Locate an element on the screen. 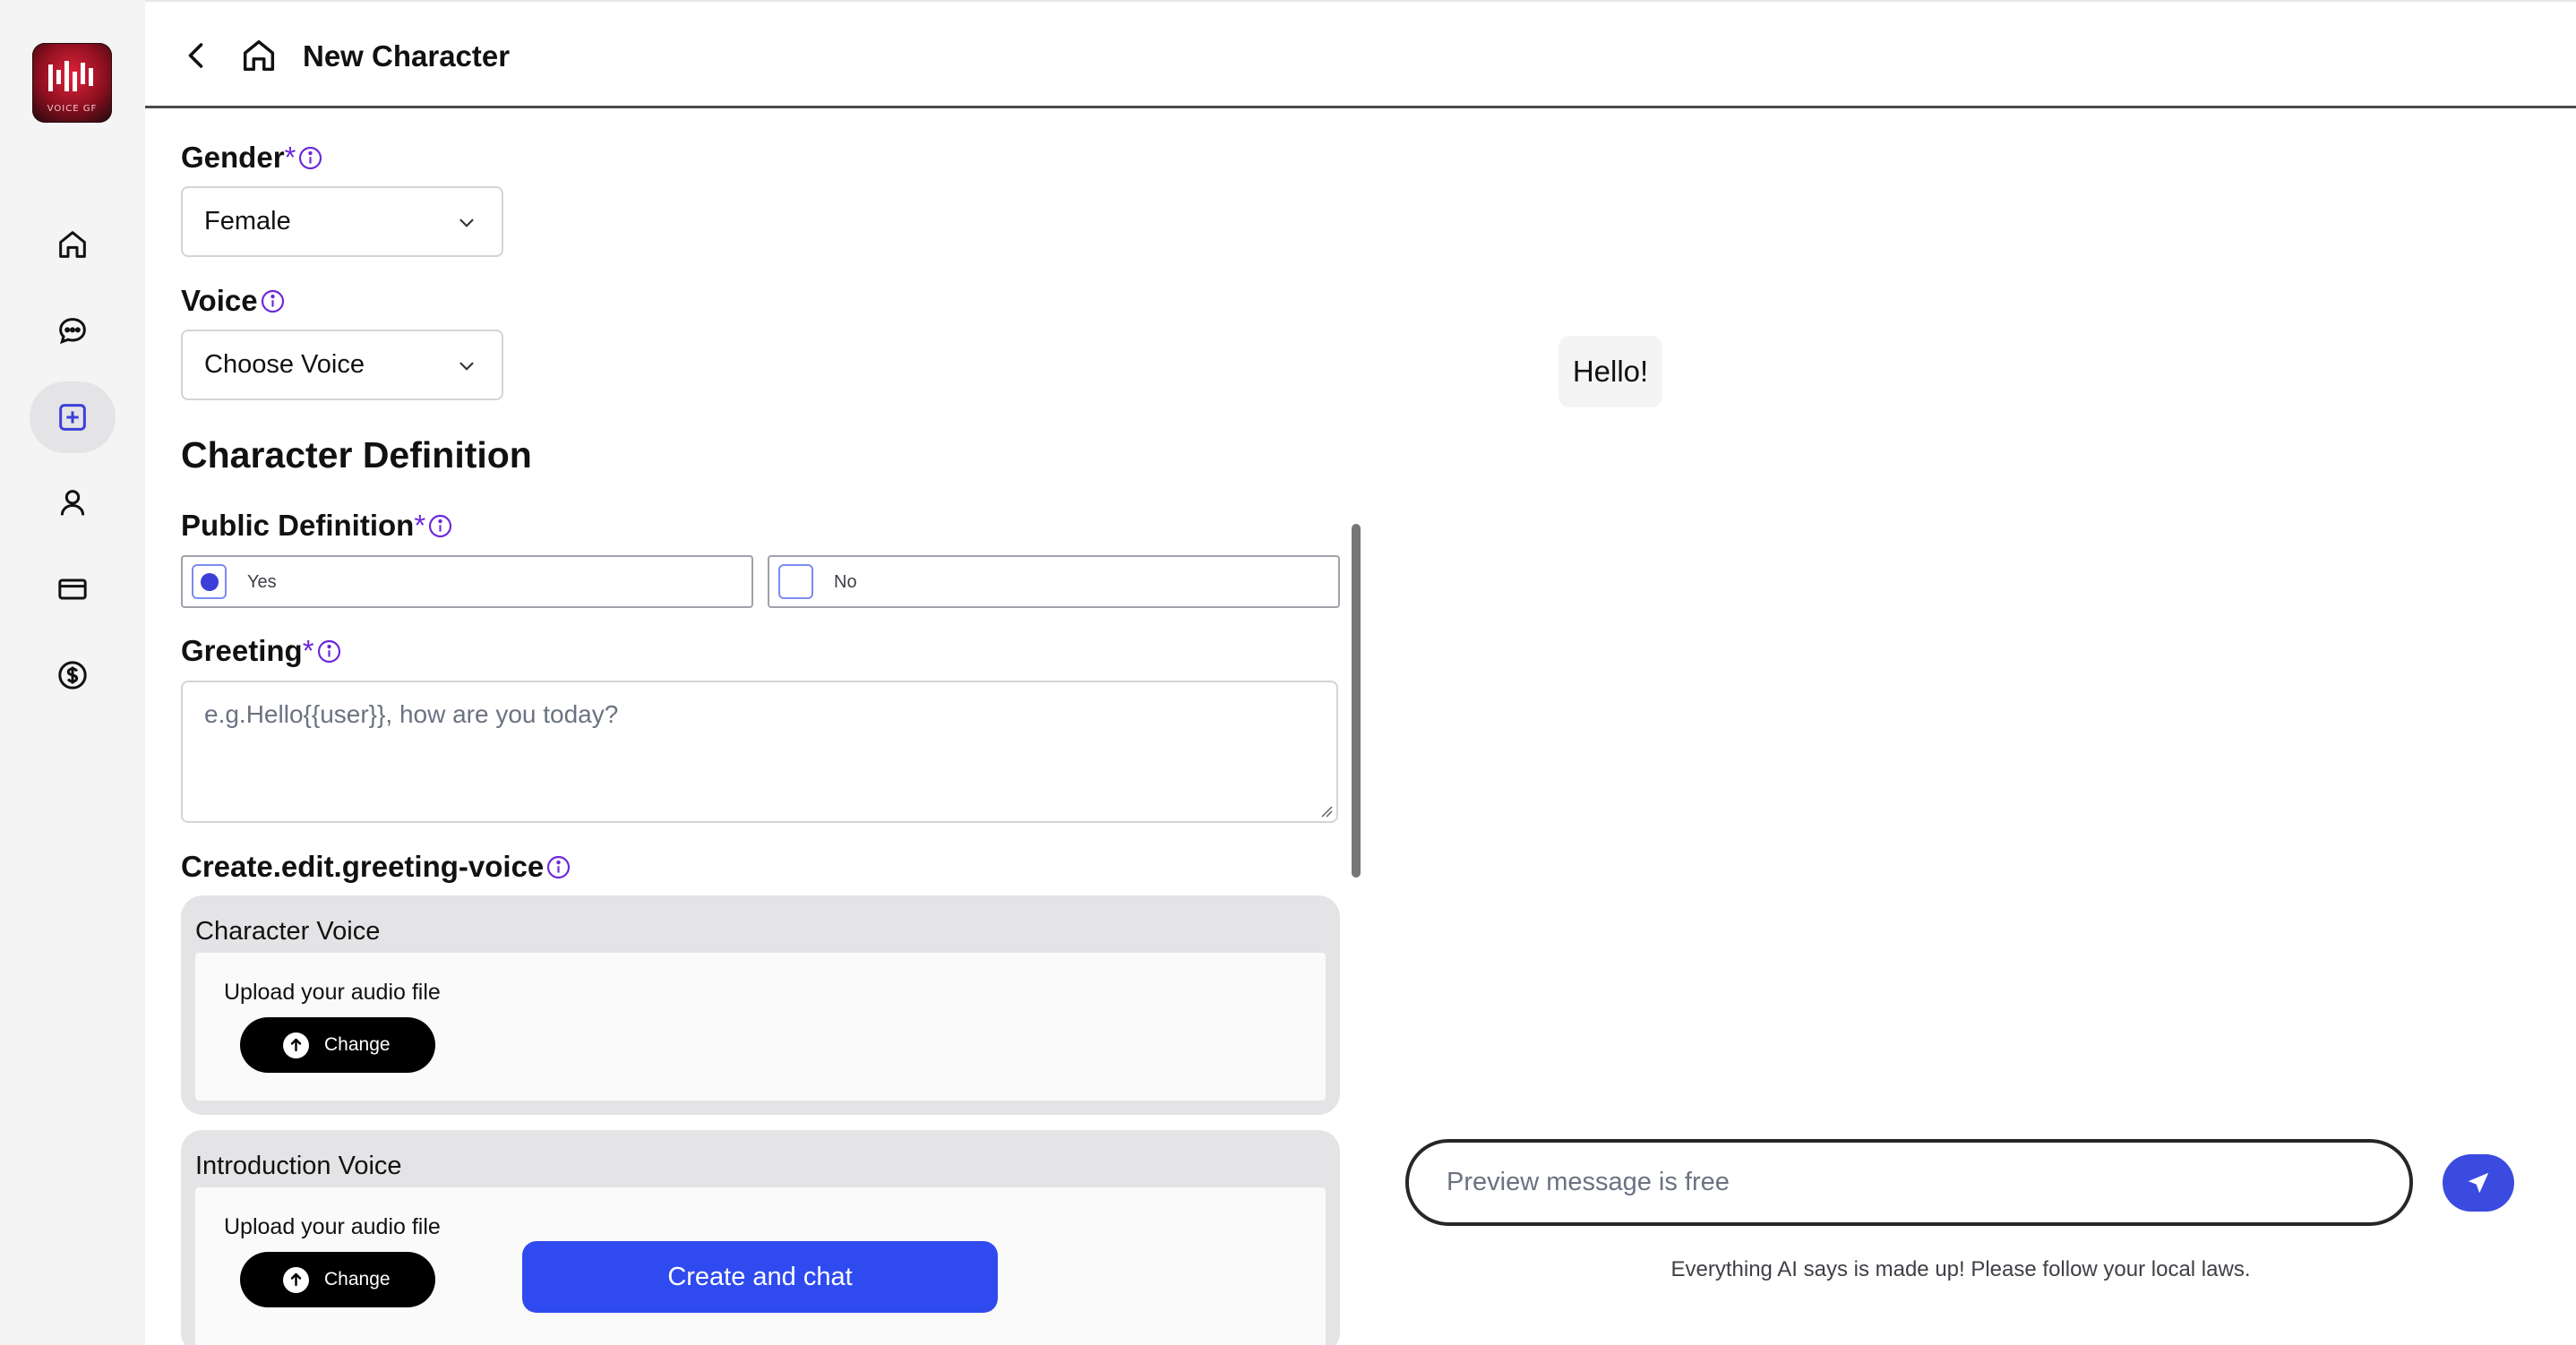 This screenshot has width=2576, height=1345. sidebar-item-billing is located at coordinates (73, 589).